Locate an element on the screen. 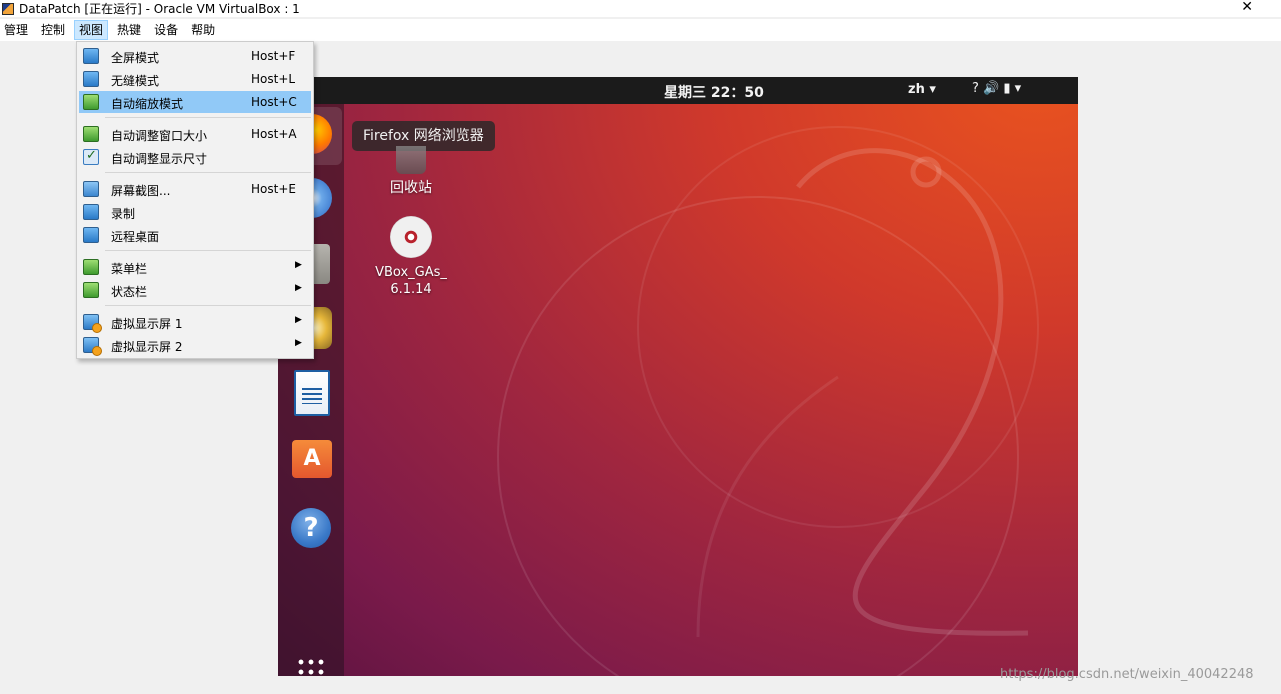 The height and width of the screenshot is (694, 1281). menu-machine: 管理 is located at coordinates (16, 30).